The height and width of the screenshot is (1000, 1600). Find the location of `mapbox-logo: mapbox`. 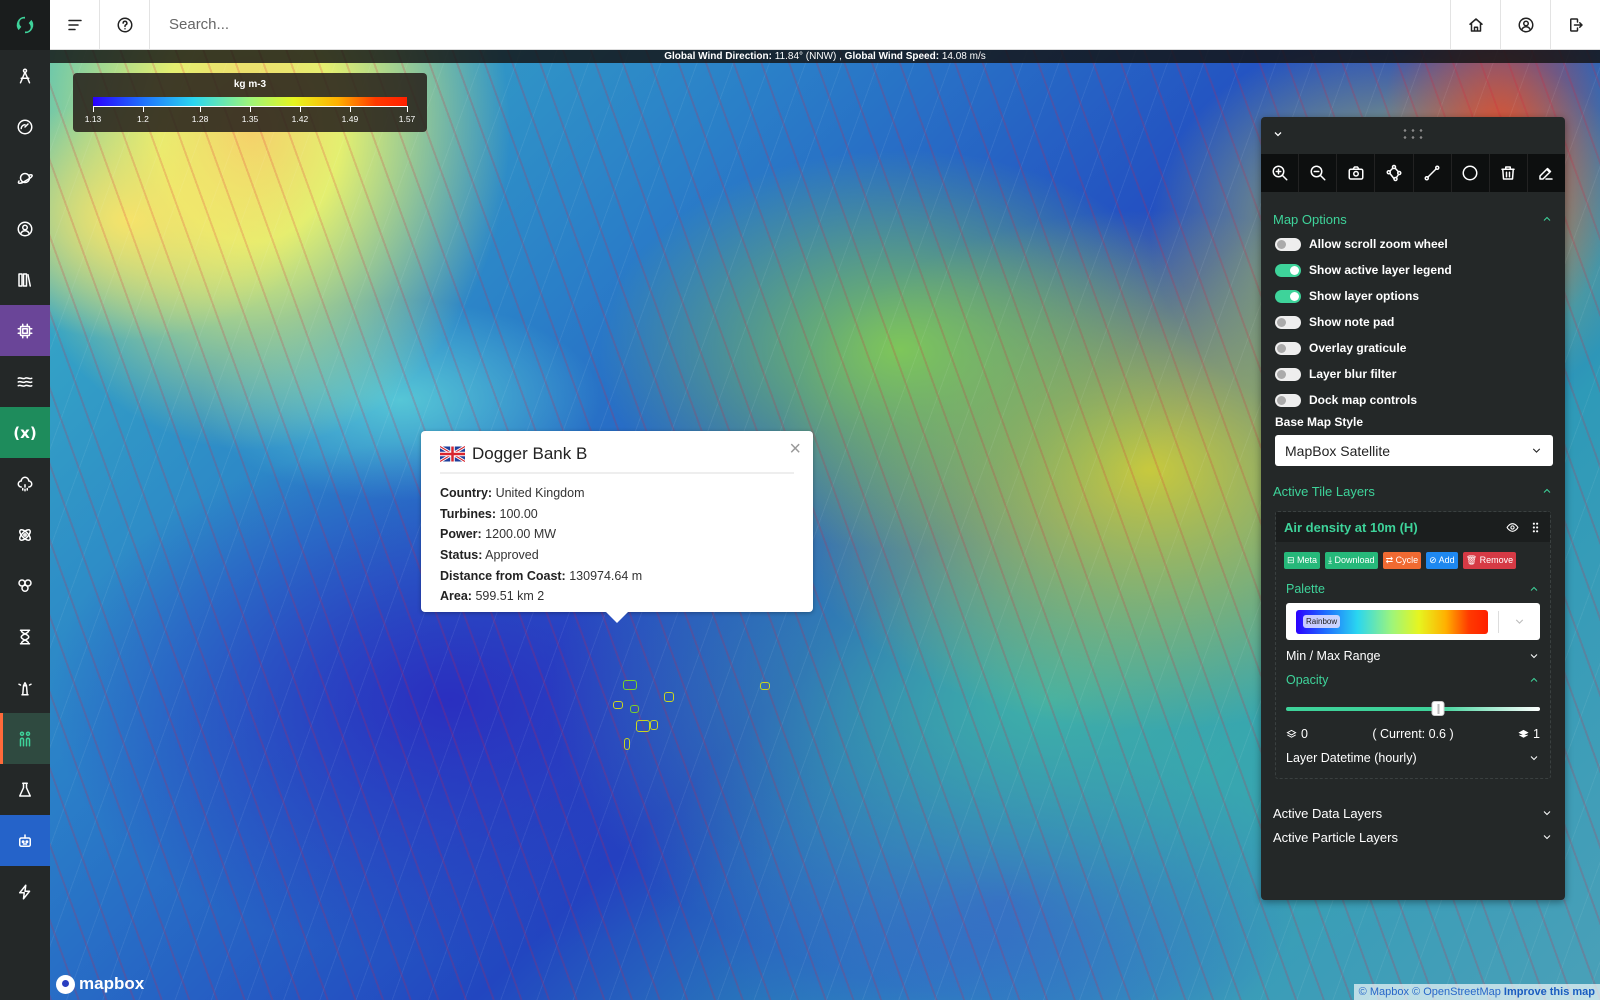

mapbox-logo: mapbox is located at coordinates (100, 984).